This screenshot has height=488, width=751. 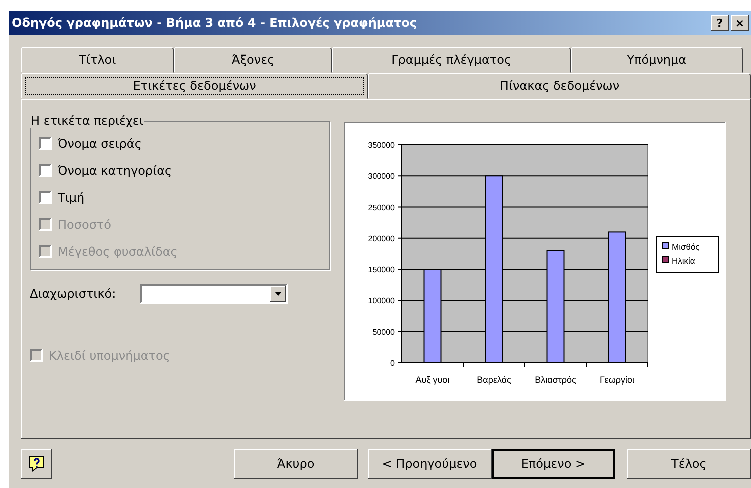 What do you see at coordinates (180, 143) in the screenshot?
I see `checkbox-option: Όνομα σειράς` at bounding box center [180, 143].